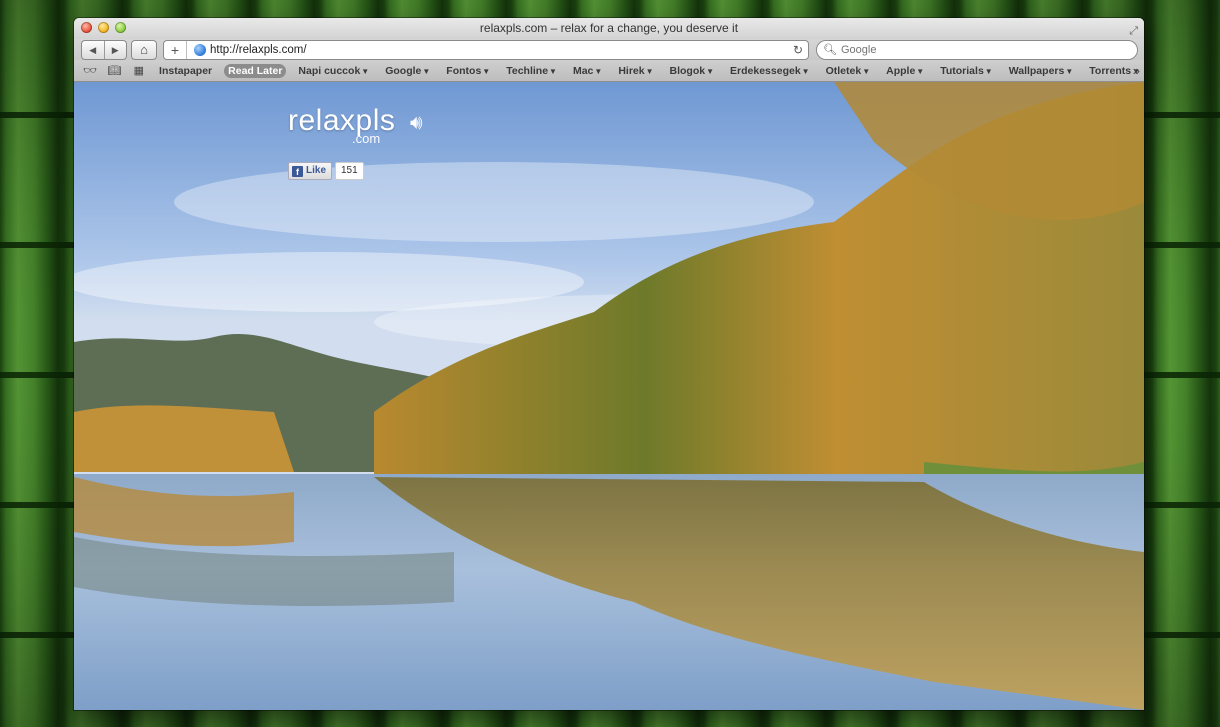 The width and height of the screenshot is (1220, 727). Describe the element at coordinates (583, 70) in the screenshot. I see `bookmark-label: Mac` at that location.